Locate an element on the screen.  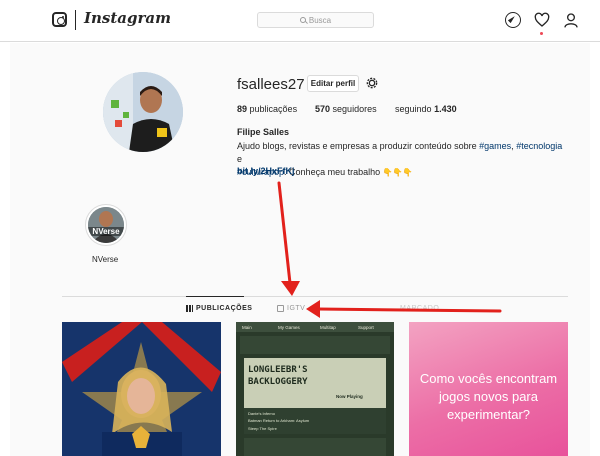
search-placeholder: Busca is located at coordinates (320, 20).